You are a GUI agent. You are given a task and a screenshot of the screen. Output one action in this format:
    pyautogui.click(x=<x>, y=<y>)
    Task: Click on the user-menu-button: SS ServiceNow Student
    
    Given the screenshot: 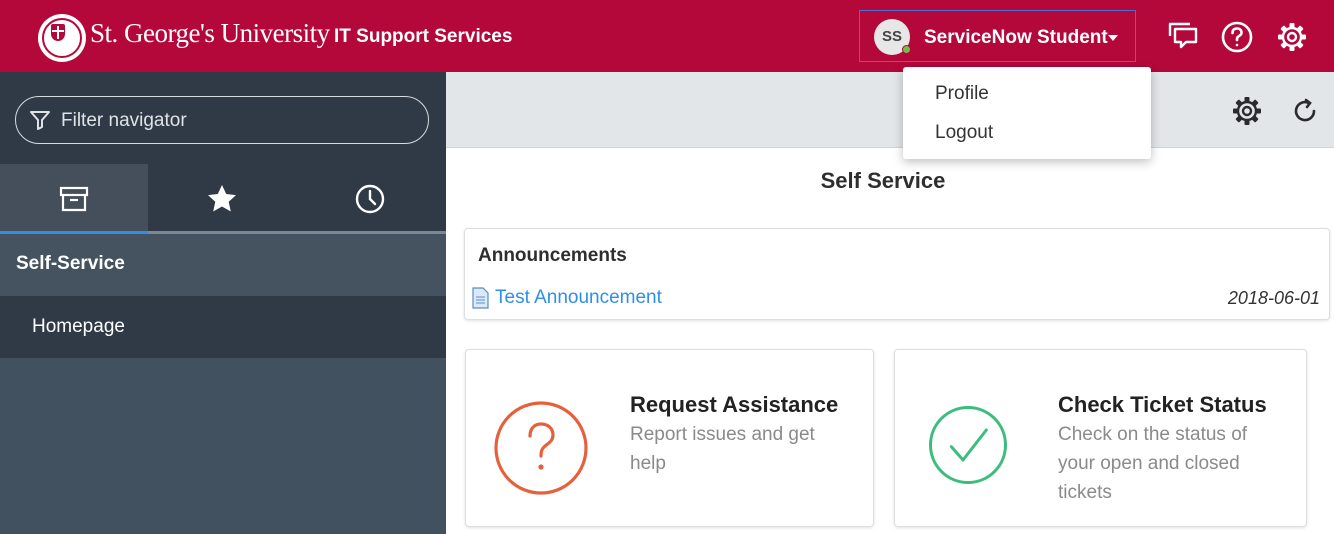 What is the action you would take?
    pyautogui.click(x=997, y=36)
    